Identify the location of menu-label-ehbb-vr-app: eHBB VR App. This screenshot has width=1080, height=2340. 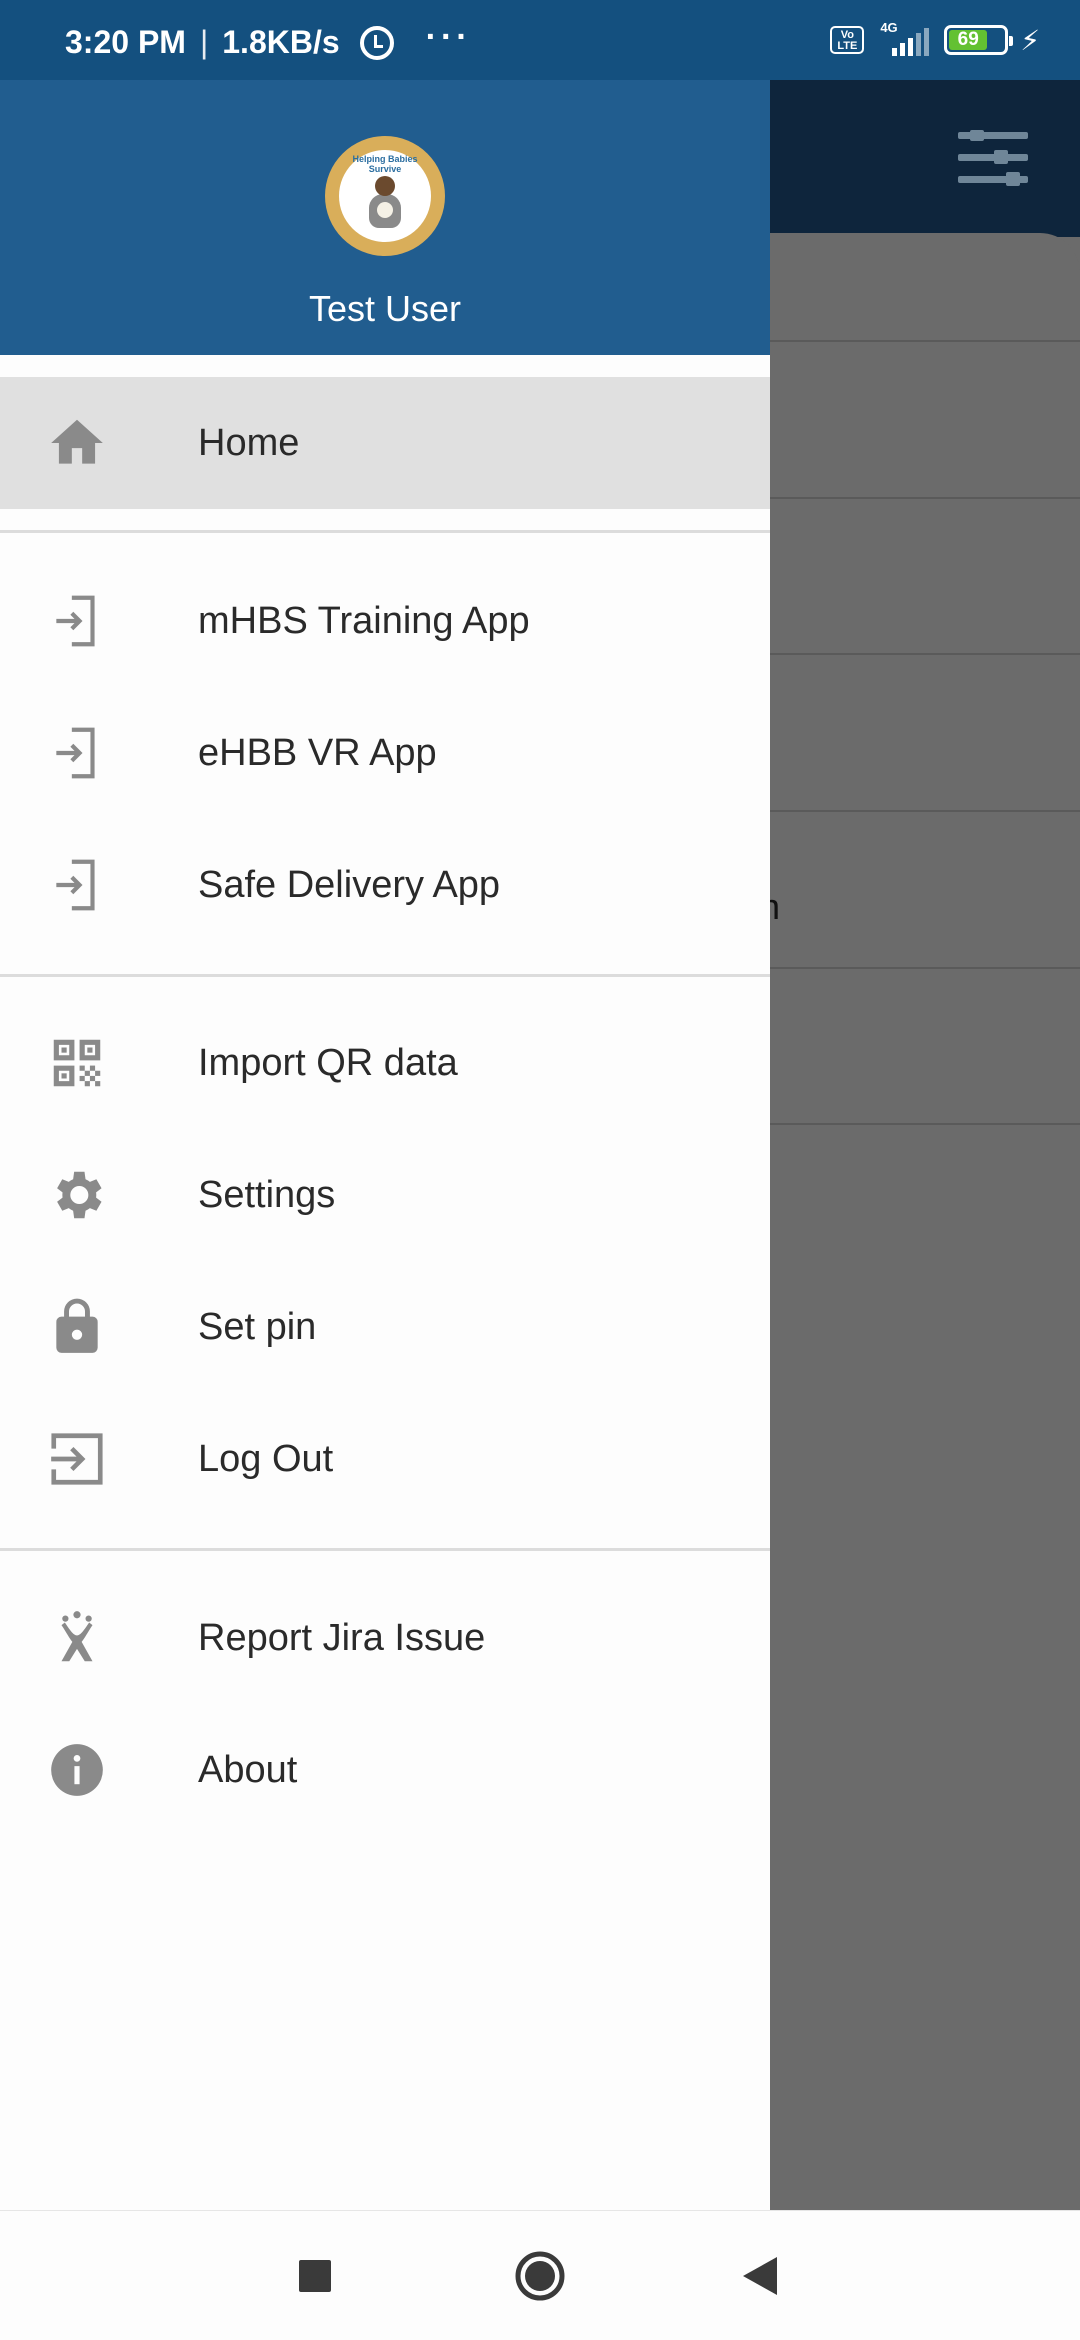
(317, 752).